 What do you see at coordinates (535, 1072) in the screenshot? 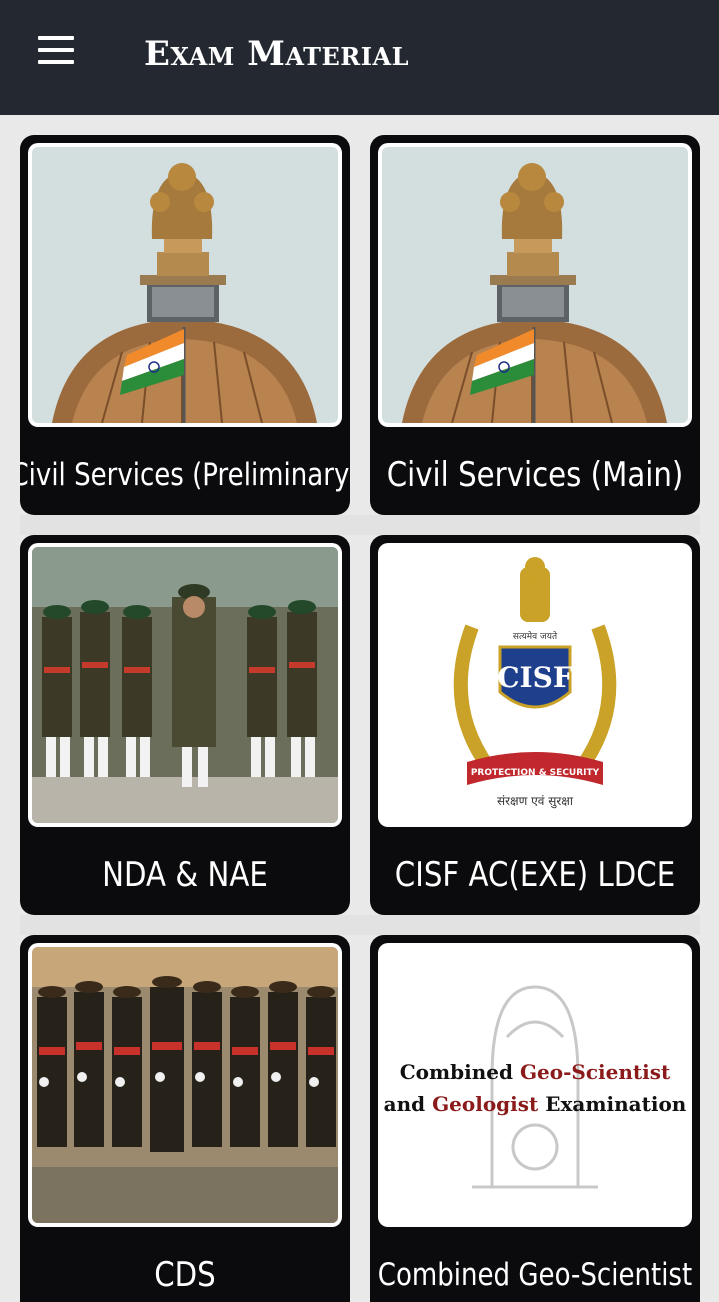
I see `geo-line-1: Combined Geo-Scientist` at bounding box center [535, 1072].